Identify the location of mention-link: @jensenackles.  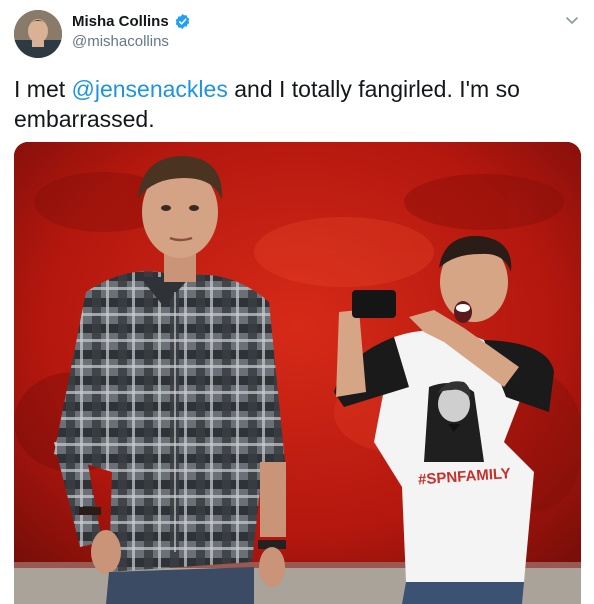
(150, 89).